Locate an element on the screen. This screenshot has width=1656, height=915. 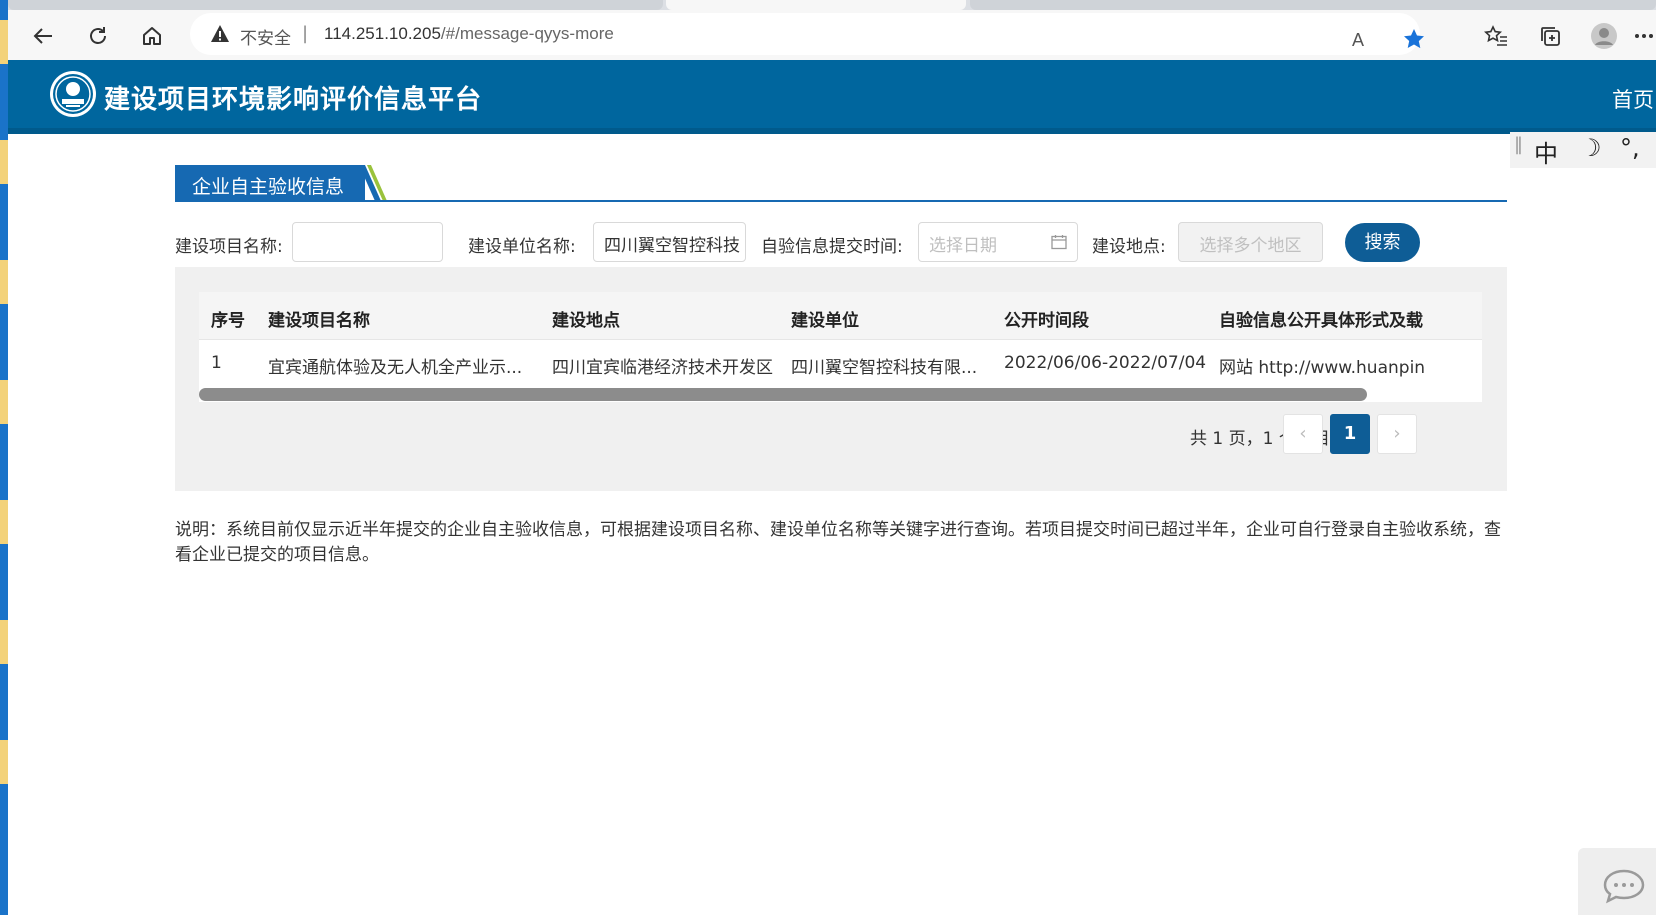
table-header: 序号 建设项目名称 建设地点 建设单位 公开时间段 自验信息公开具体形式及载 is located at coordinates (840, 316).